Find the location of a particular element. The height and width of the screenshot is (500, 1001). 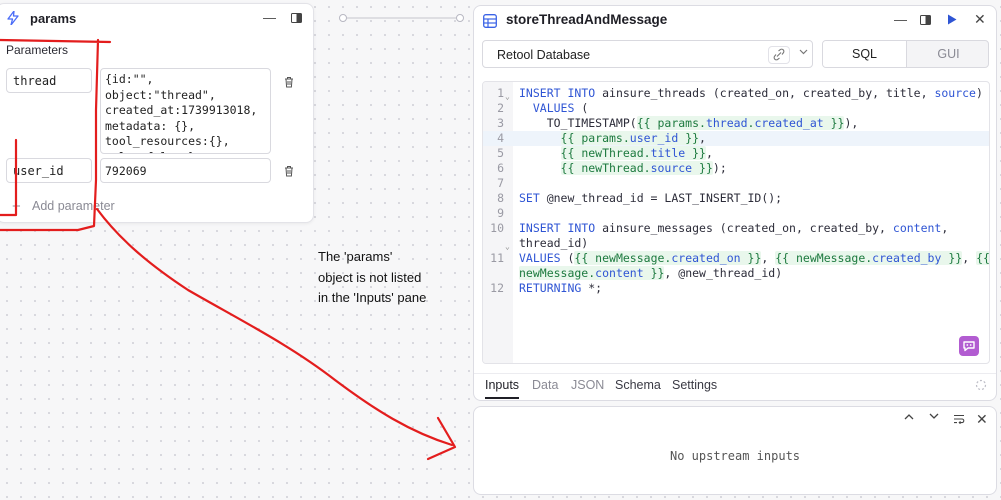

code-line: 4 {{ params.user_id }}, is located at coordinates (736, 138).